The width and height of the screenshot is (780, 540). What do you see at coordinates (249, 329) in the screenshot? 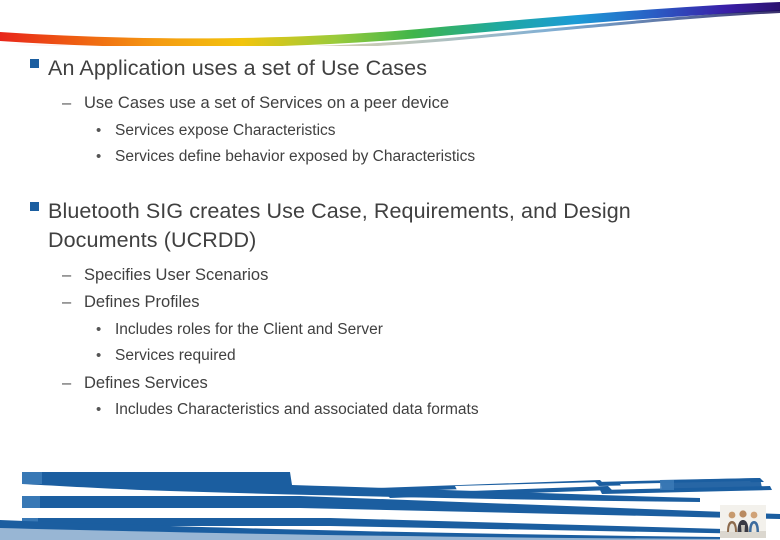
I see `bullet-text: Includes roles for the Client and Server` at bounding box center [249, 329].